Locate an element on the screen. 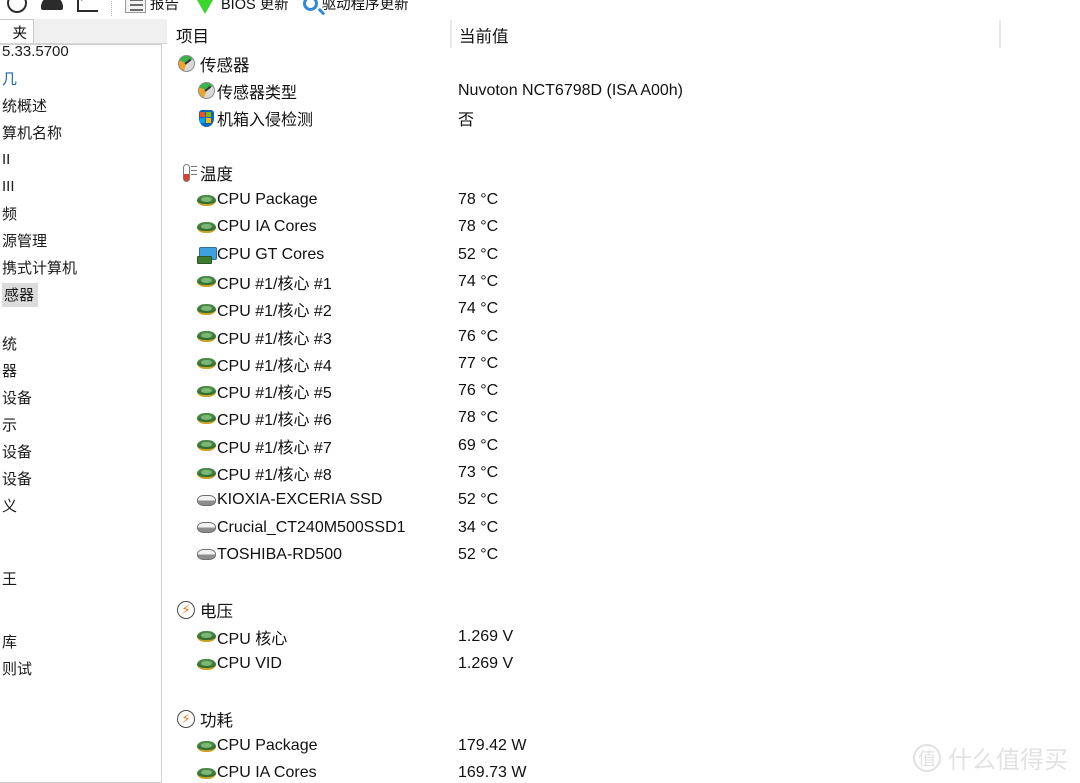  bolt-icon-glyph is located at coordinates (186, 609).